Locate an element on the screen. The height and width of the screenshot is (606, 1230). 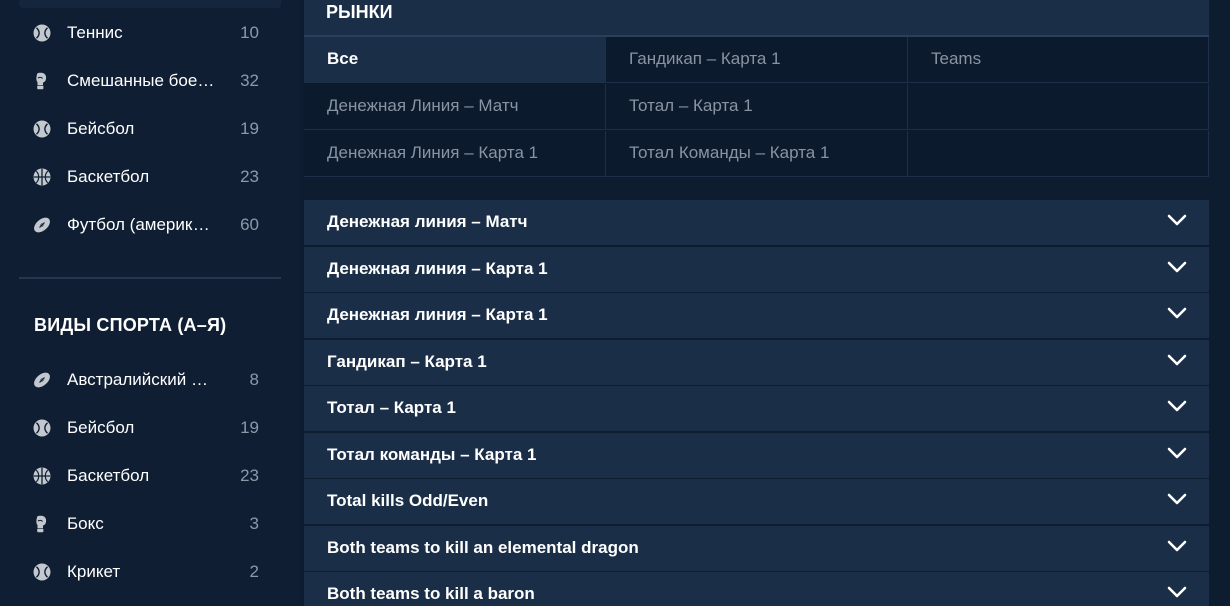
market-accordion-label: Total kills Odd/Even is located at coordinates (408, 500).